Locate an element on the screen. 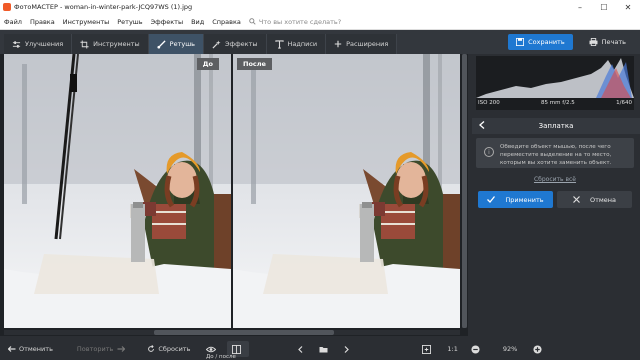  close-icon is located at coordinates (576, 199).